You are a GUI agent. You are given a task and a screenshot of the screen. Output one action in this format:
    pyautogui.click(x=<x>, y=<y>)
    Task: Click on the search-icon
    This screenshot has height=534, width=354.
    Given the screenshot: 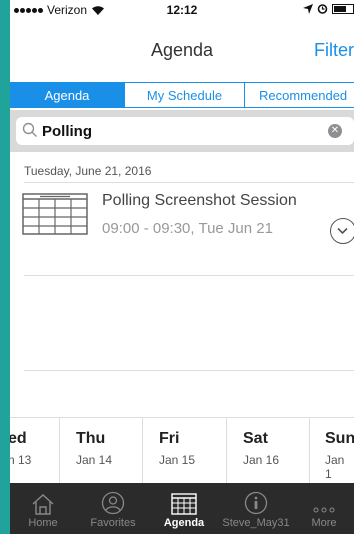 What is the action you would take?
    pyautogui.click(x=29, y=129)
    